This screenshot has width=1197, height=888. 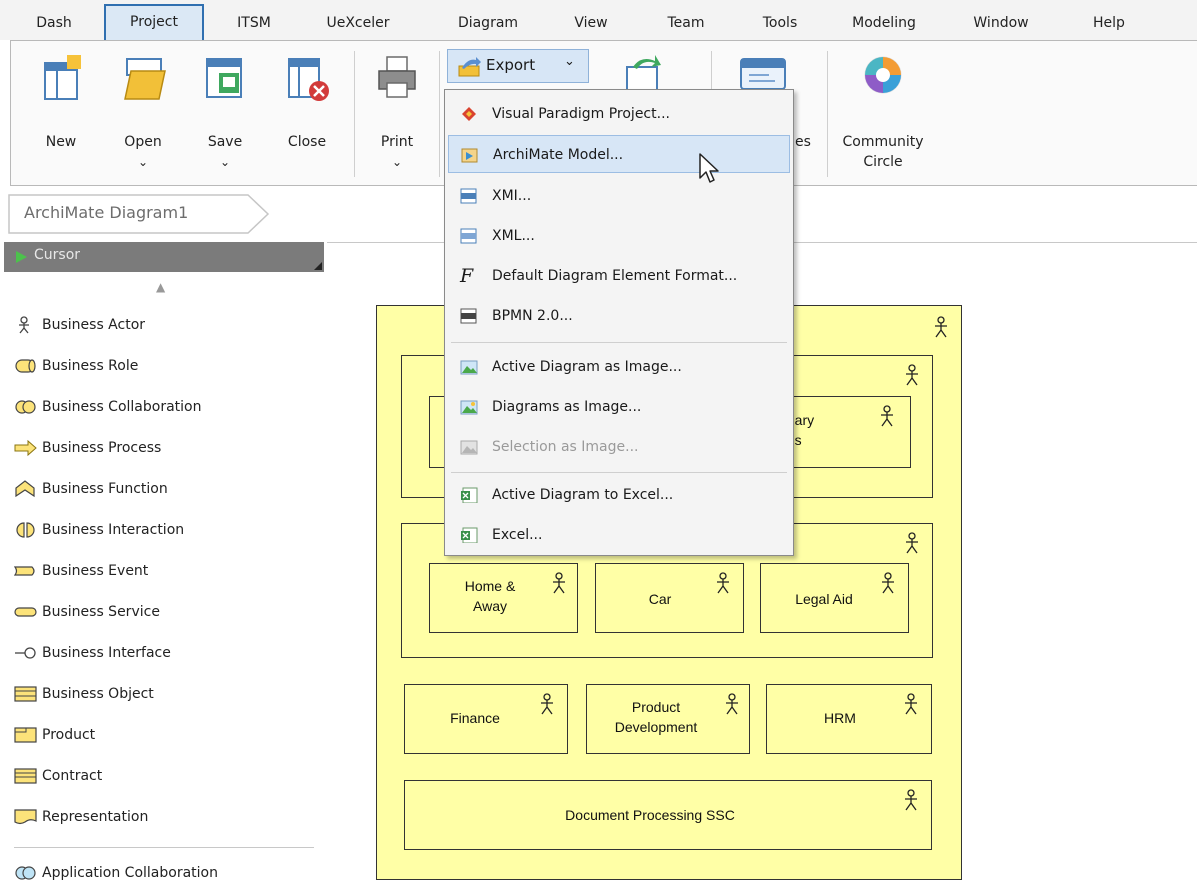 I want to click on palette-item-label: Business Event, so click(x=95, y=571).